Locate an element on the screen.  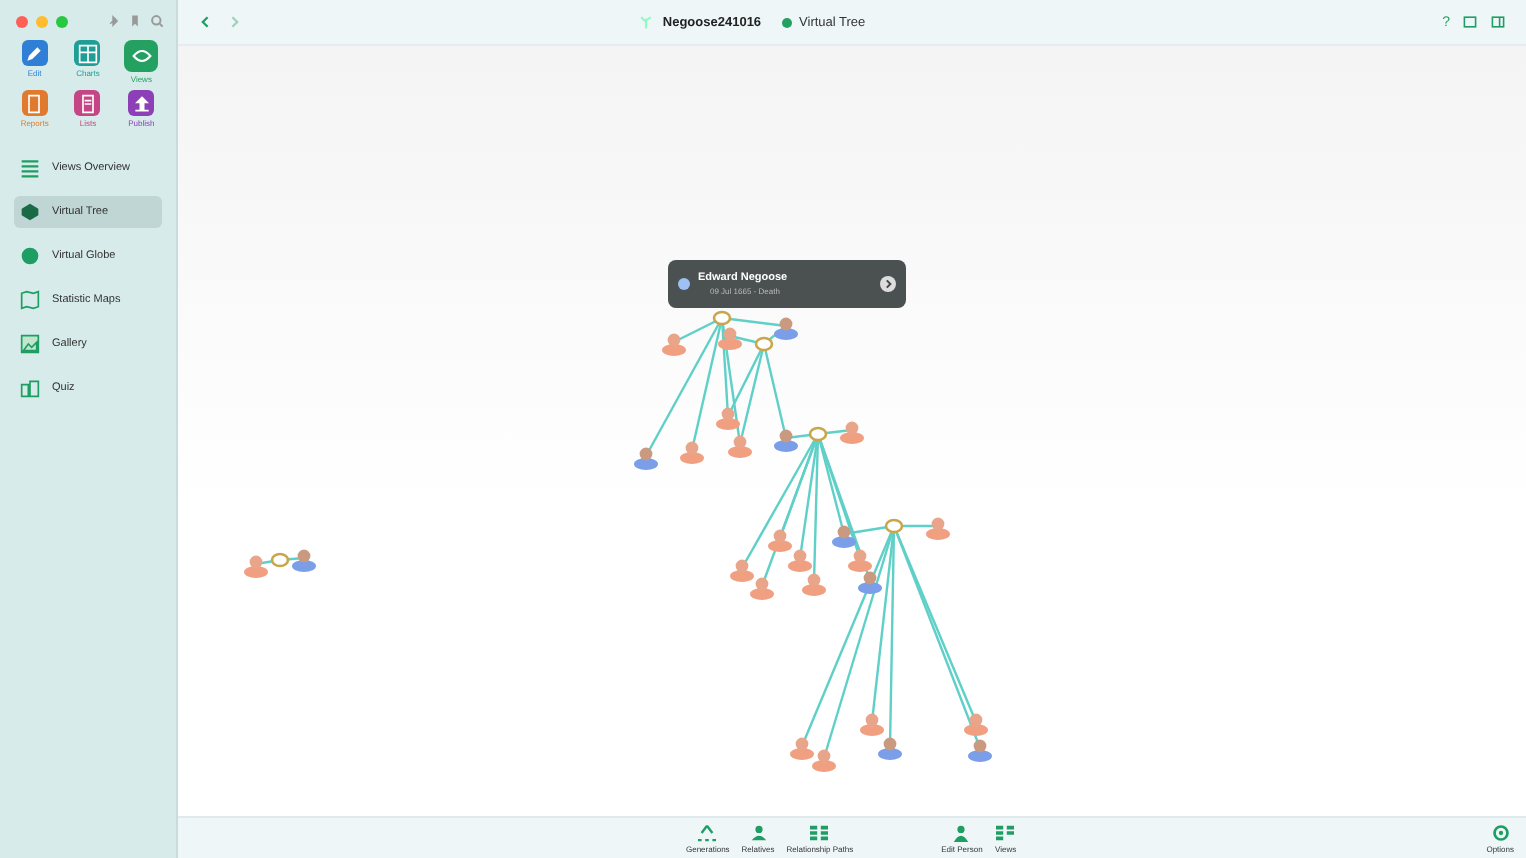
hierarchy-icon is located at coordinates (707, 832).